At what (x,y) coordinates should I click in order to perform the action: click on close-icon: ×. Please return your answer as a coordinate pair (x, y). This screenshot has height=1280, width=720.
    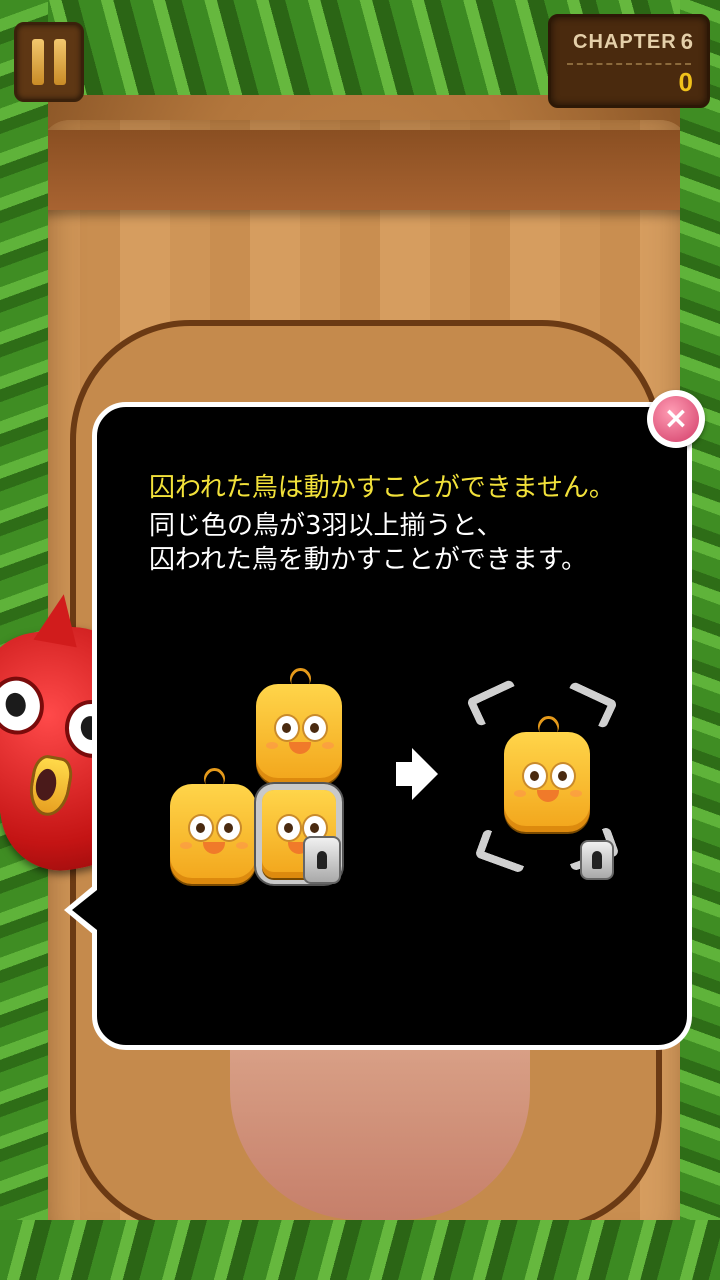
    Looking at the image, I should click on (676, 419).